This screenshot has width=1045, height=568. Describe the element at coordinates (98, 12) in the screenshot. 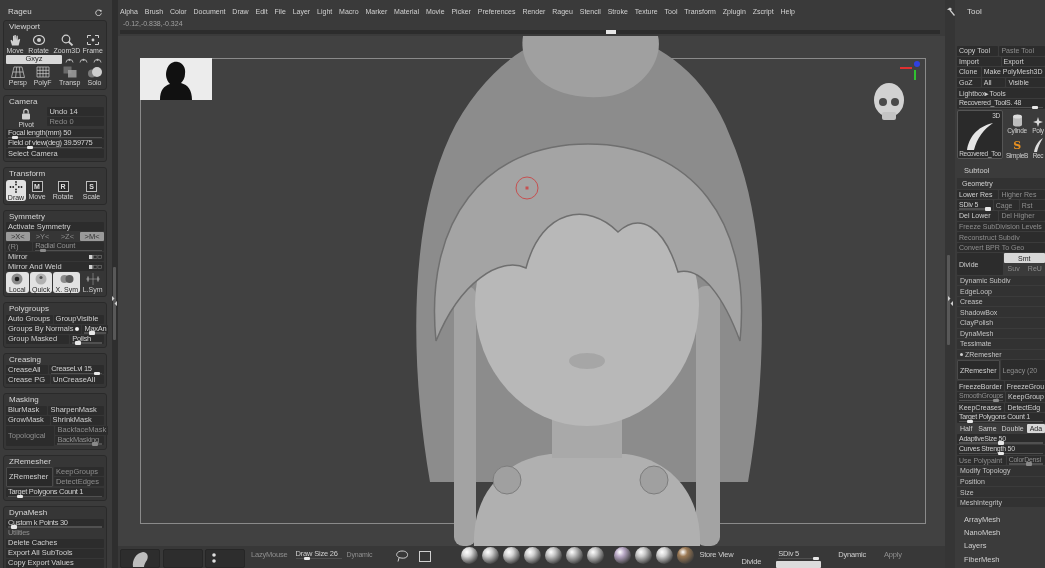

I see `circle-arrow-icon` at that location.